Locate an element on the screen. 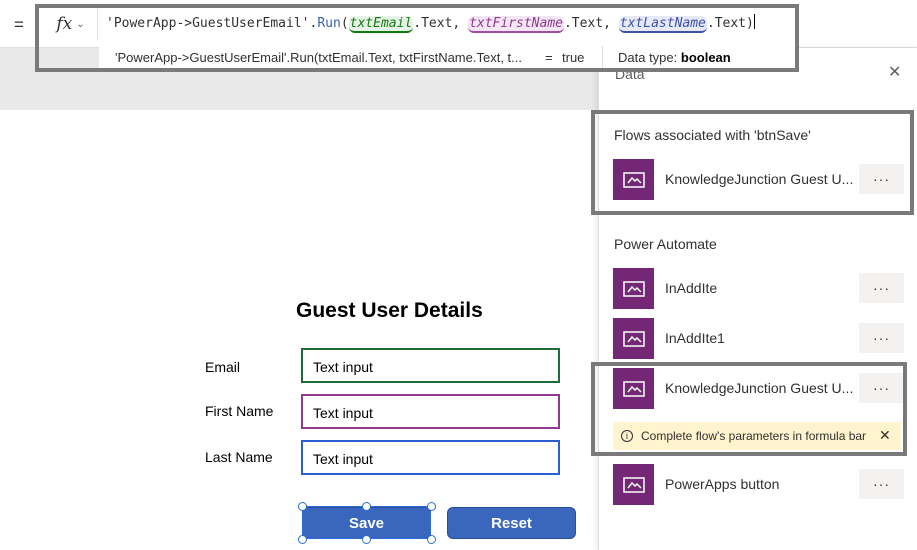 The image size is (917, 550). flow-name: InAddIte1 is located at coordinates (695, 338).